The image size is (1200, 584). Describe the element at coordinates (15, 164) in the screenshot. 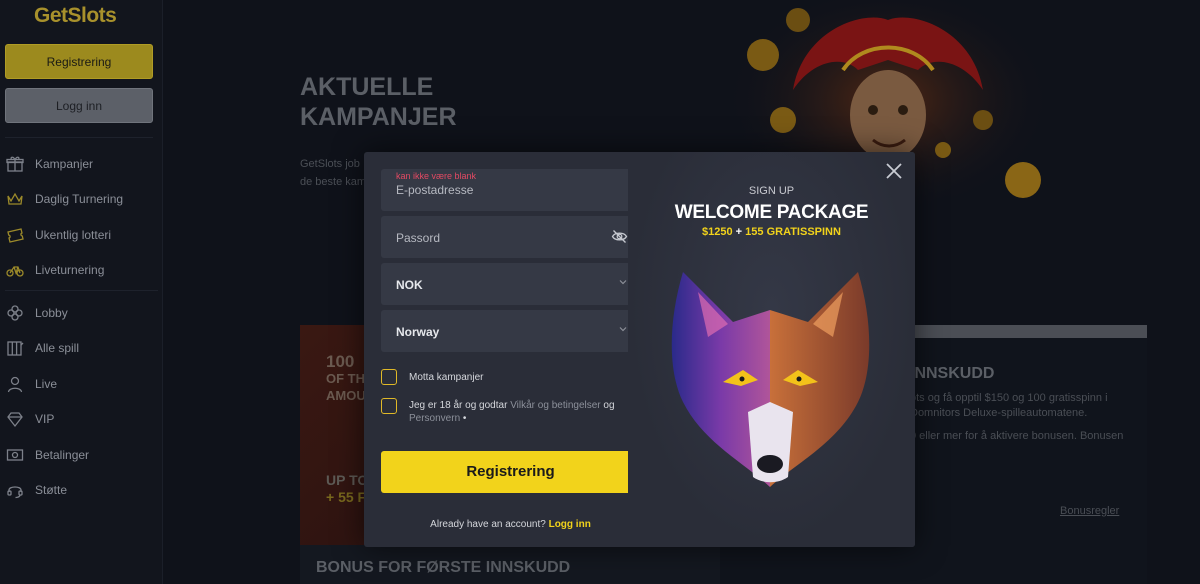

I see `gift-icon` at that location.